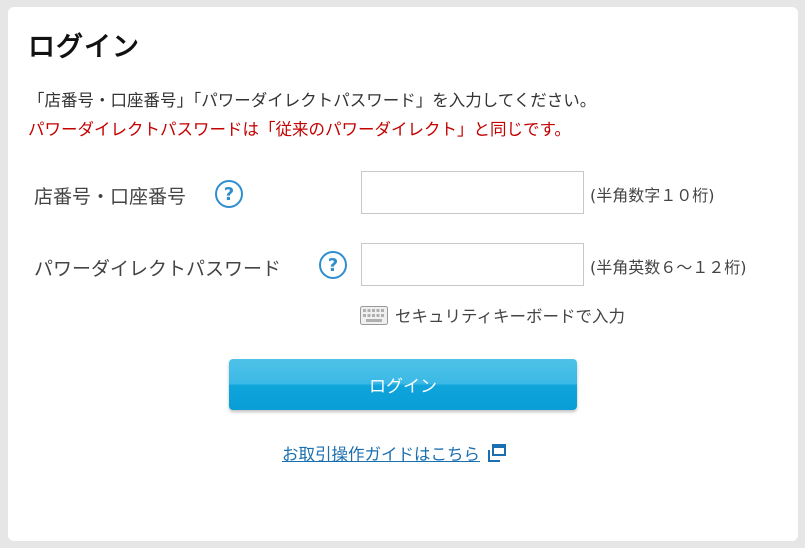  What do you see at coordinates (374, 315) in the screenshot?
I see `keyboard-icon` at bounding box center [374, 315].